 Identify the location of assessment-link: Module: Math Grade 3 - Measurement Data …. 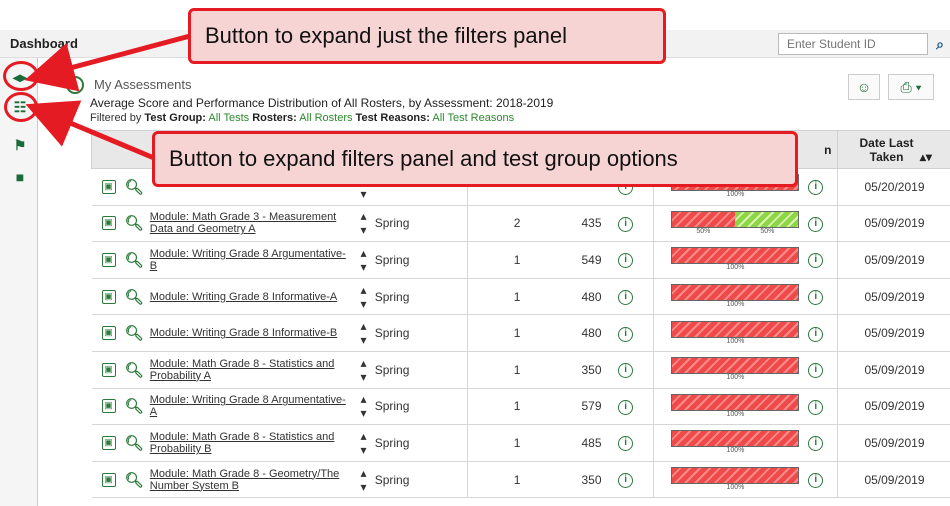
(243, 223).